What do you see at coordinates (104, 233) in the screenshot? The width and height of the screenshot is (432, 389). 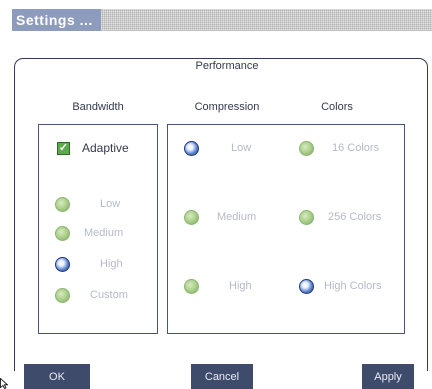 I see `bandwidth-medium-label: Medium` at bounding box center [104, 233].